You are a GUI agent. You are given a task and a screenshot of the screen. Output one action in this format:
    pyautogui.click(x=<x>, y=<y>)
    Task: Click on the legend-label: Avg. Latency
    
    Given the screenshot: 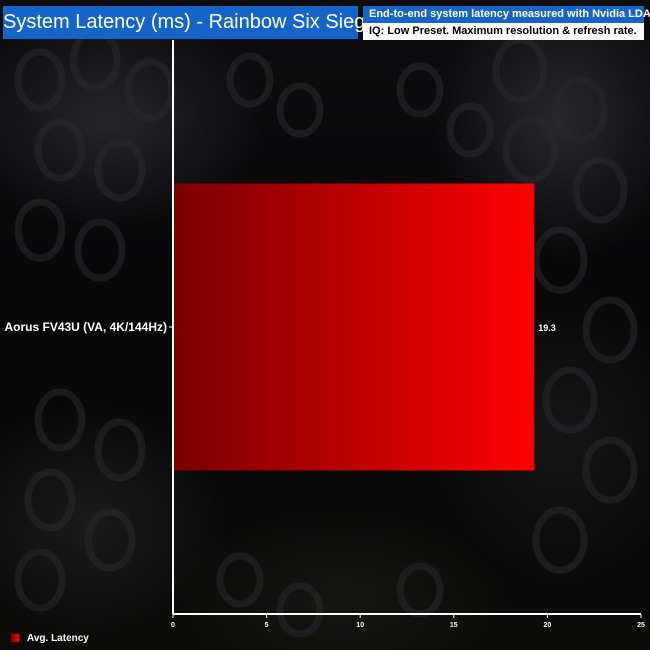 What is the action you would take?
    pyautogui.click(x=58, y=638)
    